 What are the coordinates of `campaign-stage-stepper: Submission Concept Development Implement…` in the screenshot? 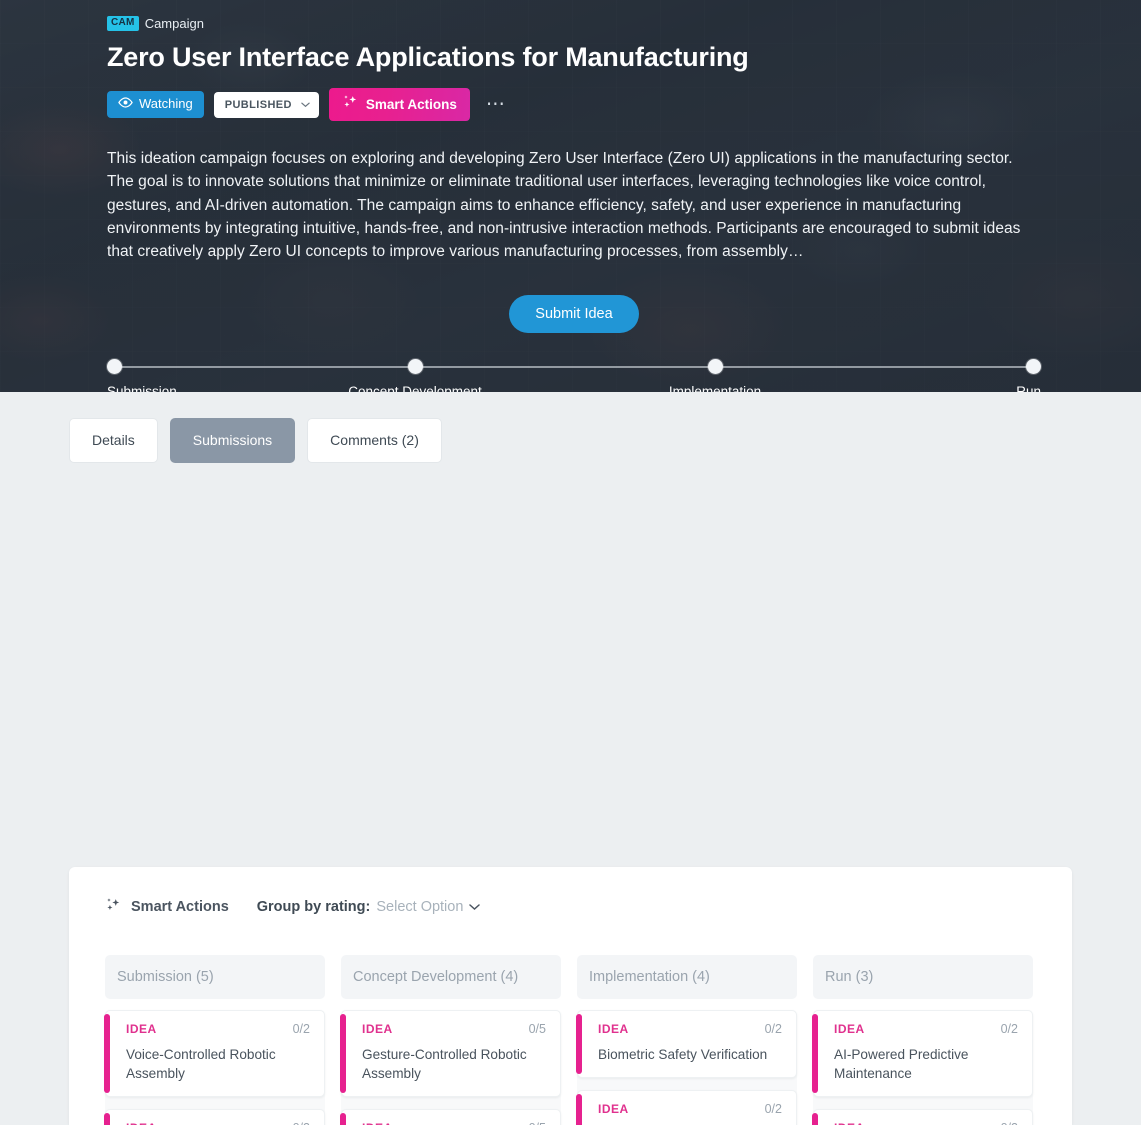 It's located at (574, 375).